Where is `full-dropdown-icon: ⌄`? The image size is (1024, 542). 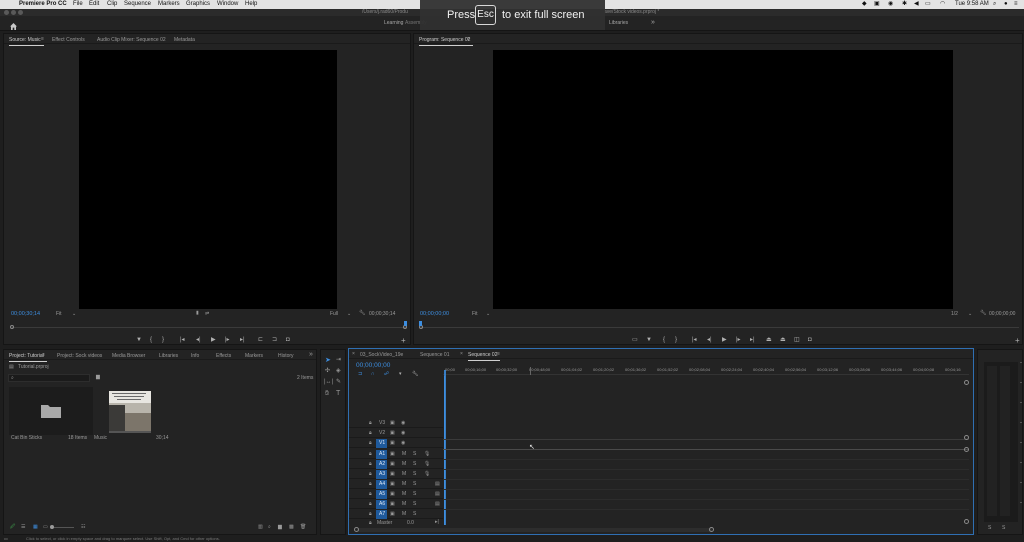 full-dropdown-icon: ⌄ is located at coordinates (349, 314).